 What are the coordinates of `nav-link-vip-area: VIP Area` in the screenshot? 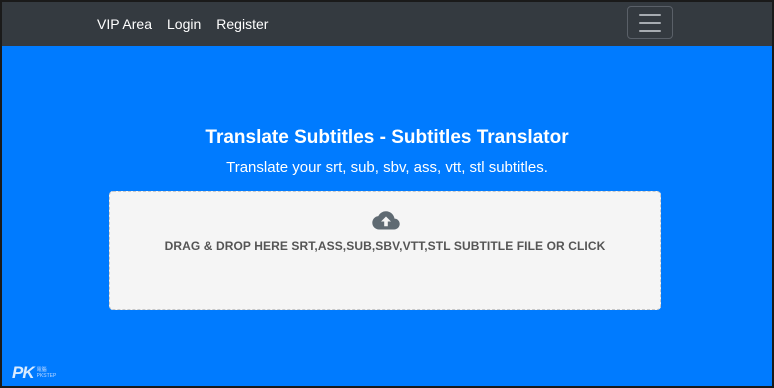 It's located at (124, 24).